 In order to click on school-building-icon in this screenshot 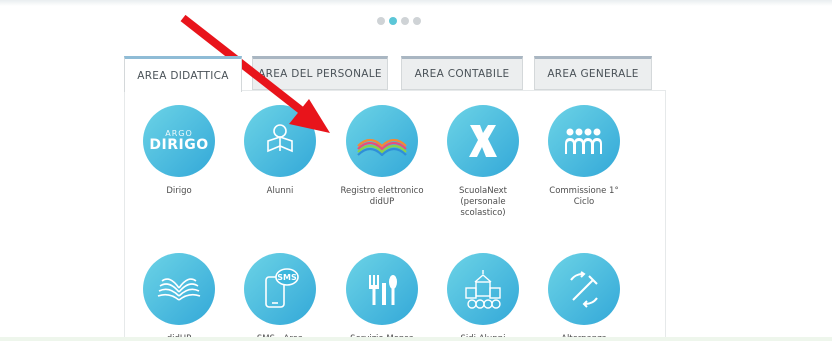, I will do `click(483, 289)`.